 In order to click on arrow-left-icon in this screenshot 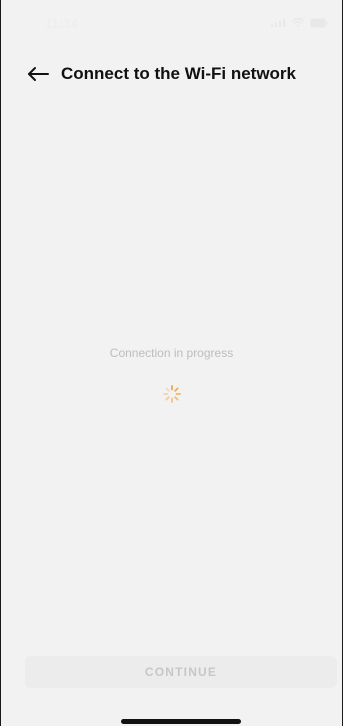, I will do `click(38, 74)`.